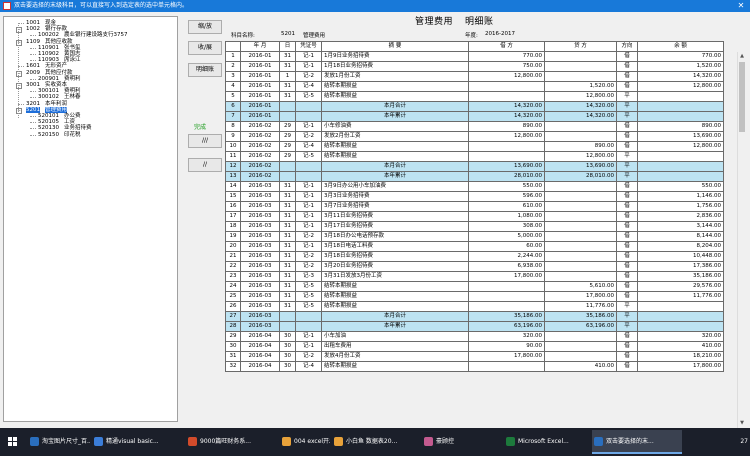  What do you see at coordinates (506, 226) in the screenshot?
I see `debit-cell: 308.00` at bounding box center [506, 226].